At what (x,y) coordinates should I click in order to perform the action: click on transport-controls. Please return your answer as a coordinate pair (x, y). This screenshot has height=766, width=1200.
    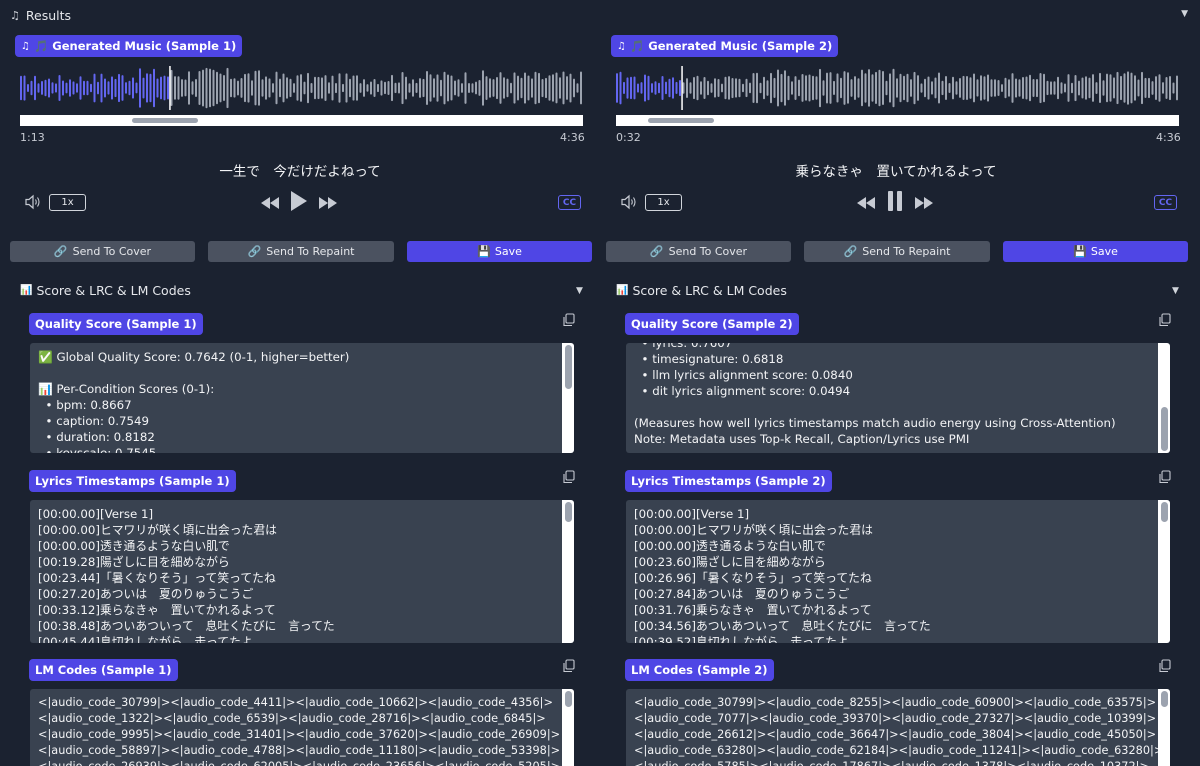
    Looking at the image, I should click on (895, 203).